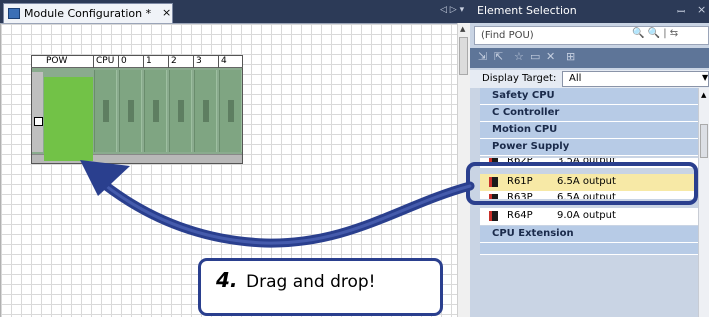  What do you see at coordinates (452, 10) in the screenshot?
I see `tab-scroll-arrows: ◁ ▷ ▾` at bounding box center [452, 10].